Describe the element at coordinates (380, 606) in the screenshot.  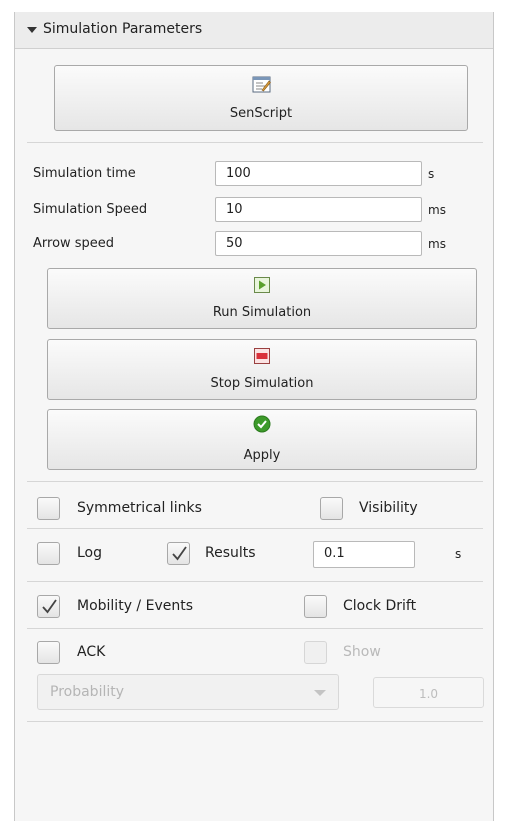
I see `clock-drift-label: Clock Drift` at that location.